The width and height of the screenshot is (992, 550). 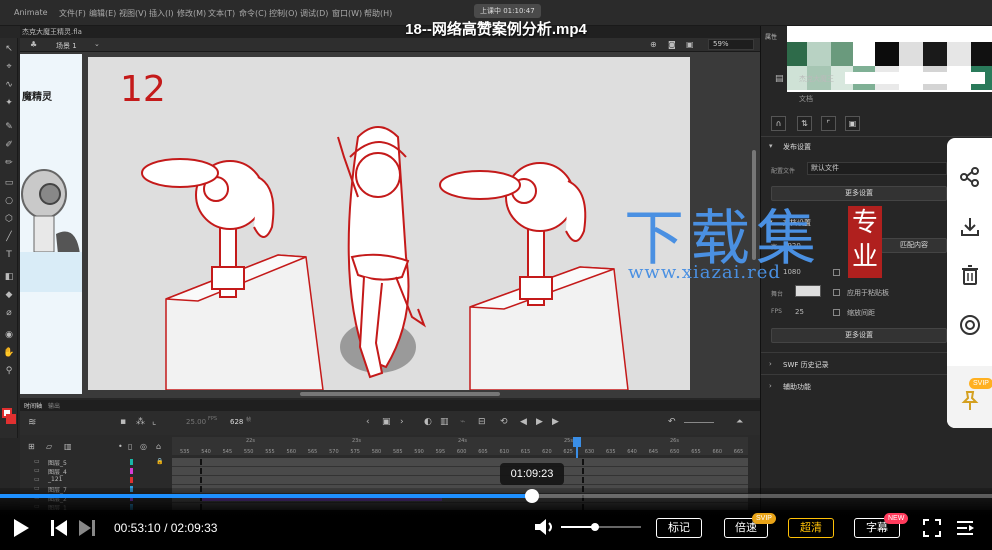 What do you see at coordinates (66, 46) in the screenshot?
I see `scene-name: 场景 1` at bounding box center [66, 46].